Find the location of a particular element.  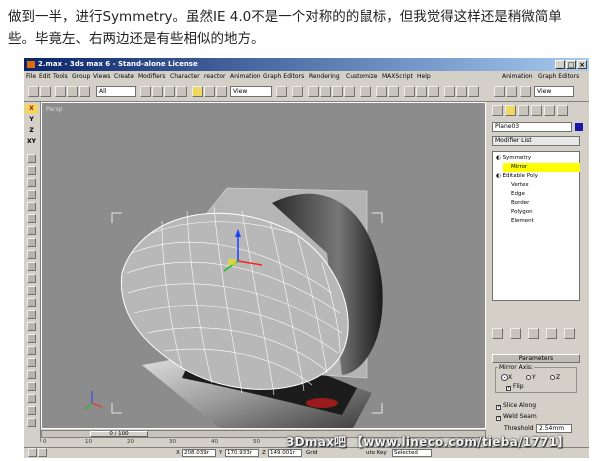

stack-item-editable-poly: ◐ Editable Poly is located at coordinates (538, 176).